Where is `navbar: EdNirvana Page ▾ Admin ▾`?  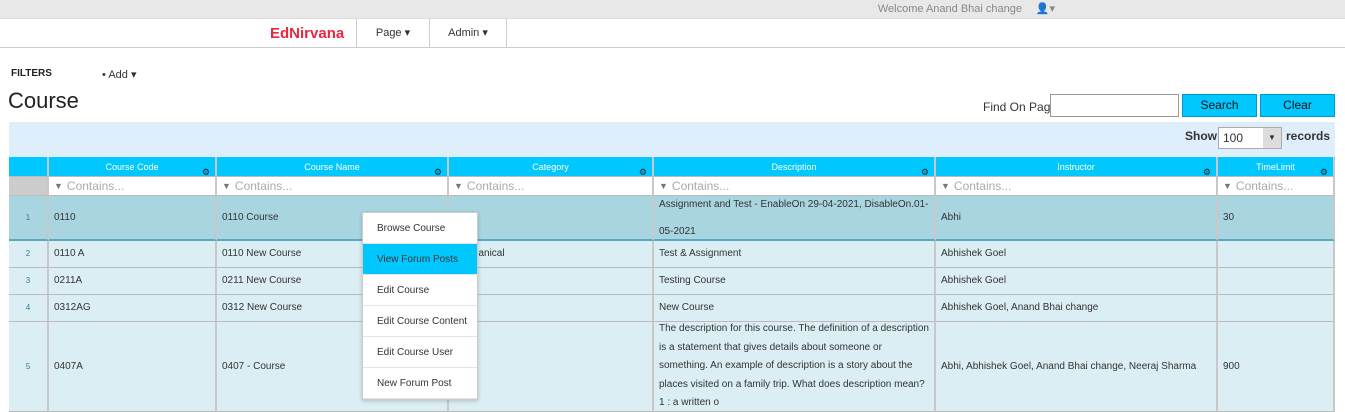
navbar: EdNirvana Page ▾ Admin ▾ is located at coordinates (672, 33).